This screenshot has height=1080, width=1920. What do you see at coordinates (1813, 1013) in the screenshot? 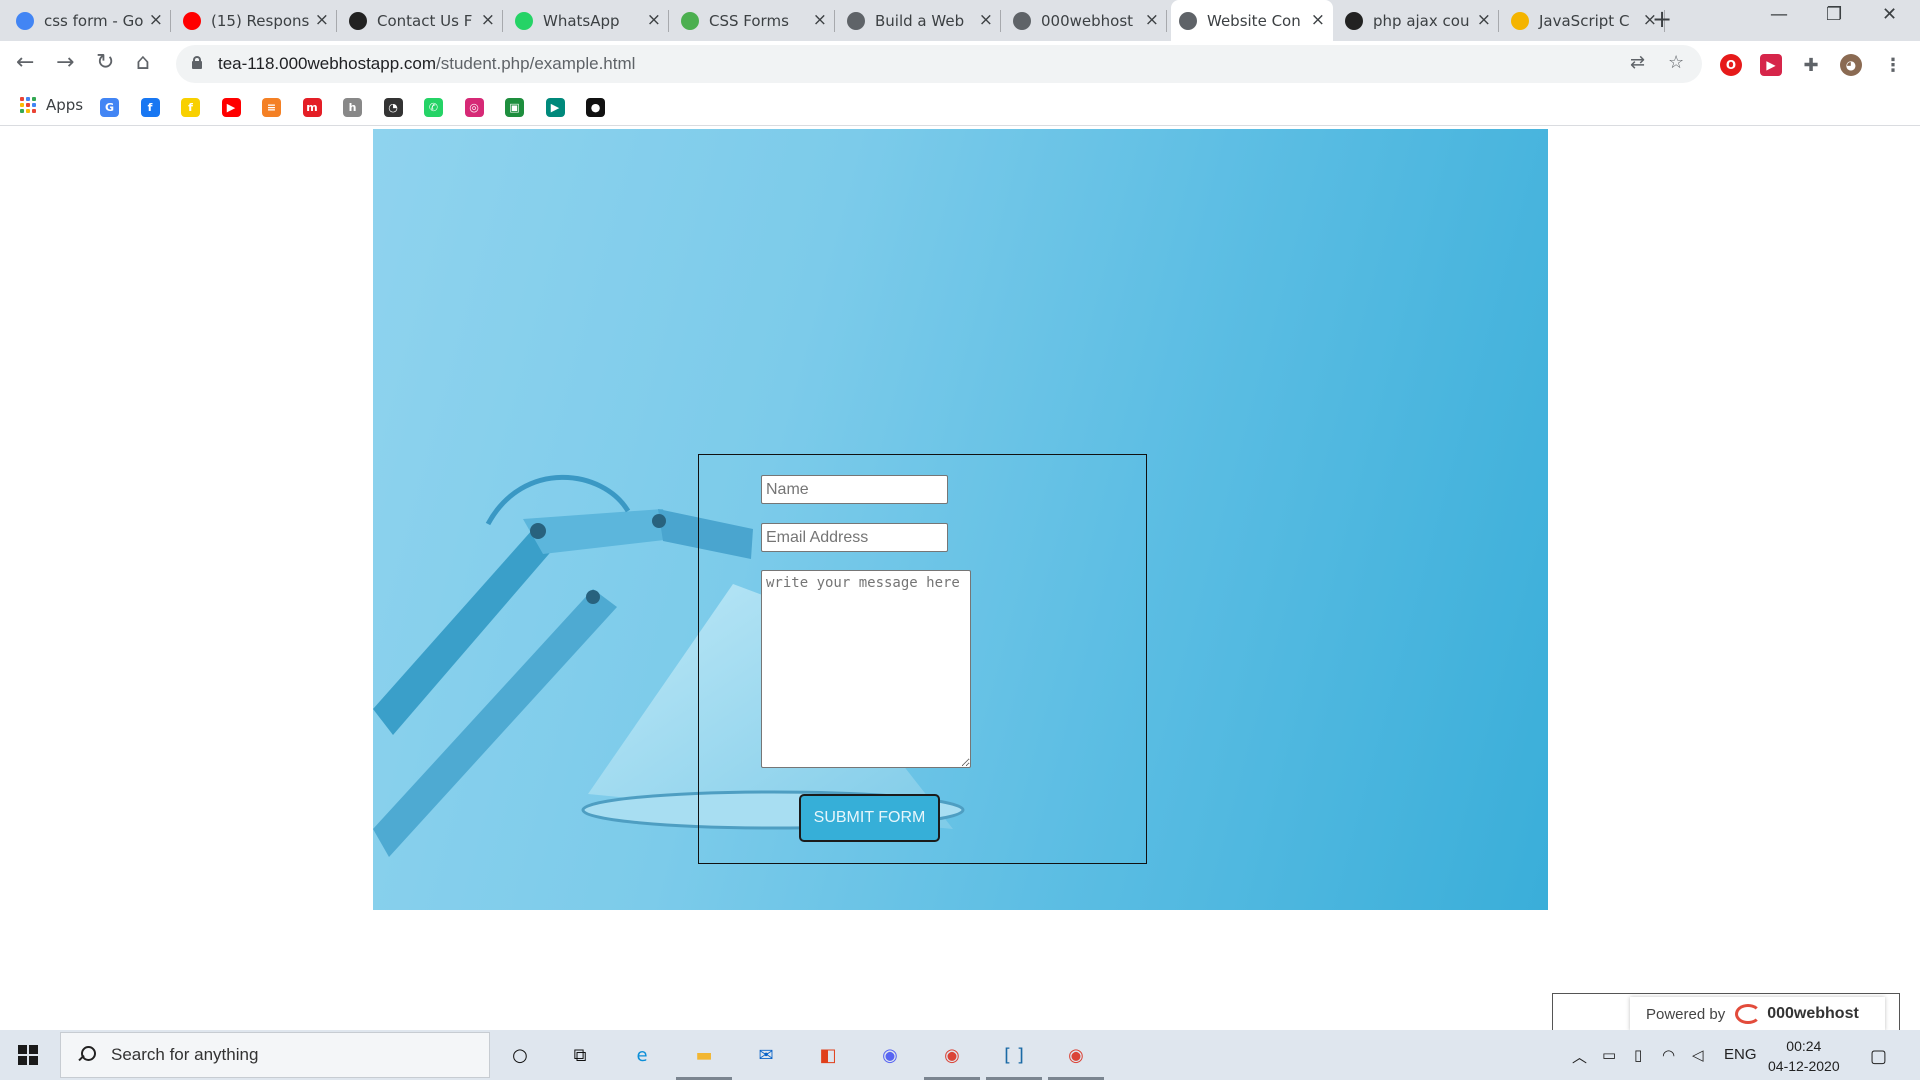
I see `powered-by-brand: 000webhost` at bounding box center [1813, 1013].